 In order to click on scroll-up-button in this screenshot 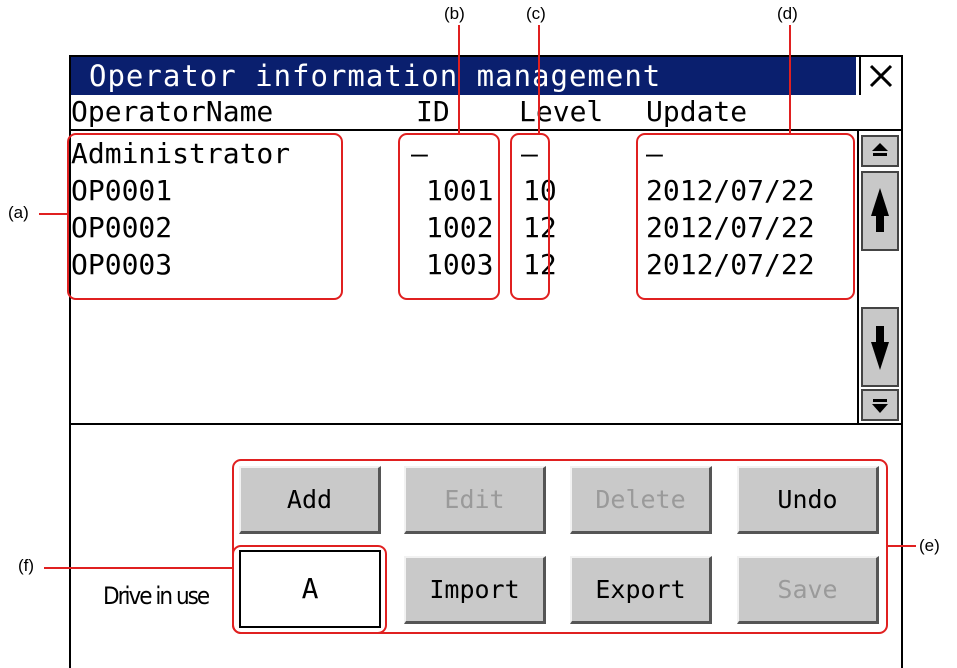, I will do `click(880, 211)`.